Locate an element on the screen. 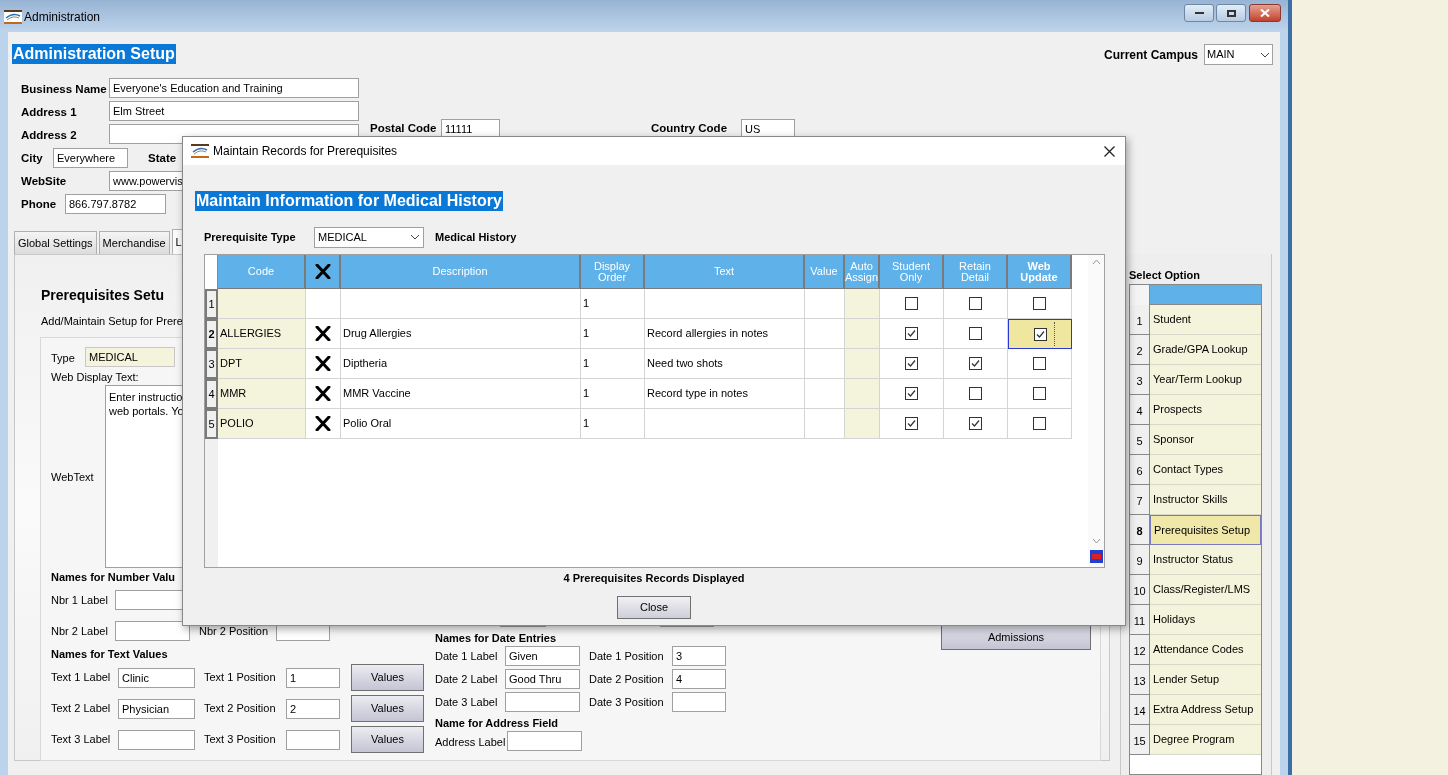 This screenshot has height=775, width=1448. field-label: Nbr 2 Label is located at coordinates (79, 631).